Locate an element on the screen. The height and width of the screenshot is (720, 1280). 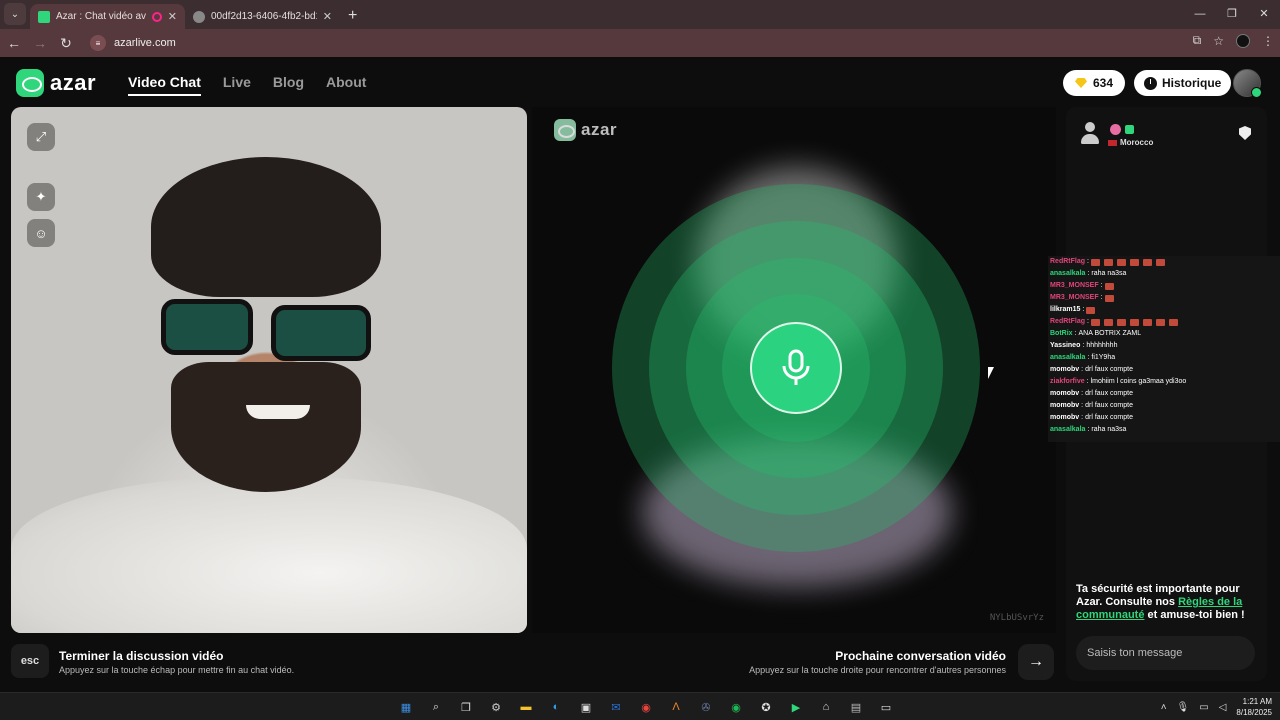
effects-sparkle-icon: ✦ is located at coordinates (41, 197).